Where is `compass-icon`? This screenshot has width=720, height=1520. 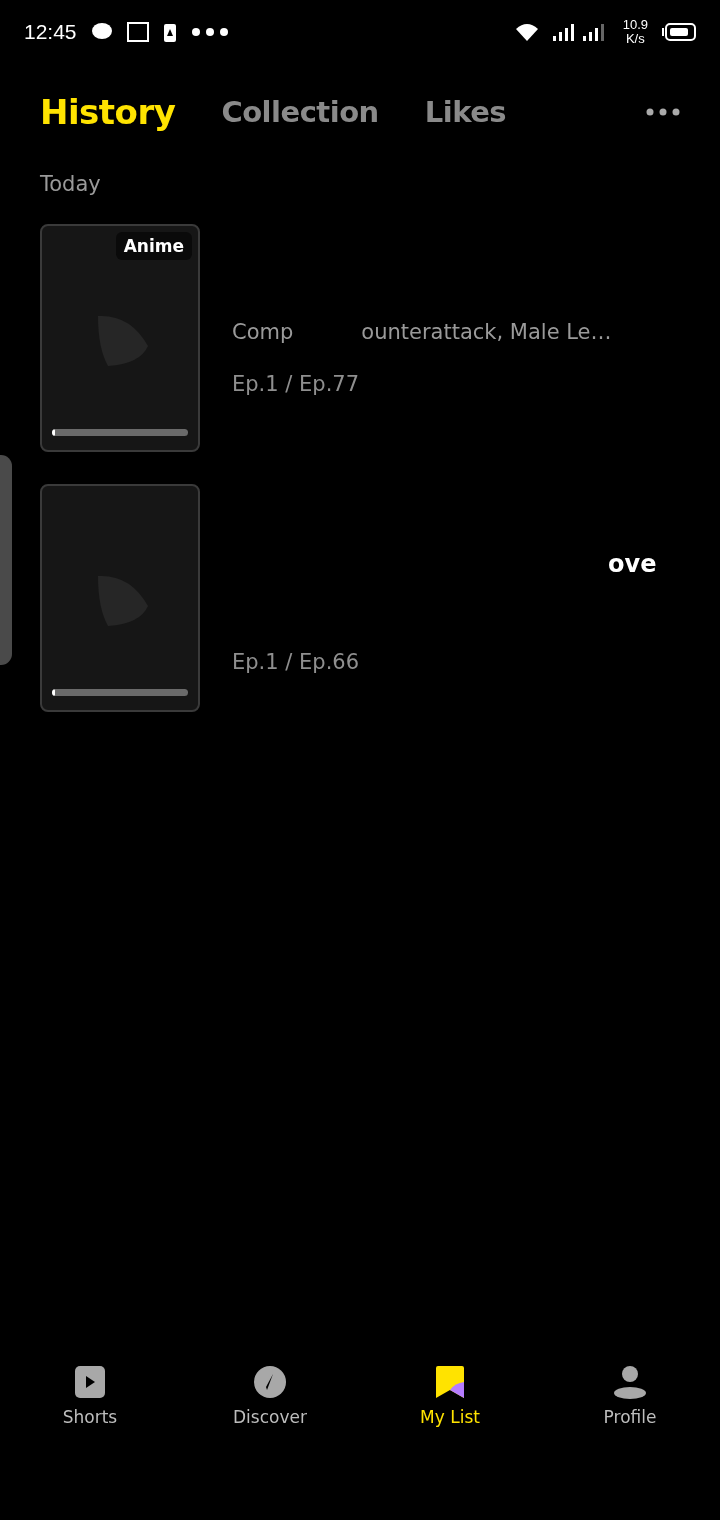
compass-icon is located at coordinates (270, 1382).